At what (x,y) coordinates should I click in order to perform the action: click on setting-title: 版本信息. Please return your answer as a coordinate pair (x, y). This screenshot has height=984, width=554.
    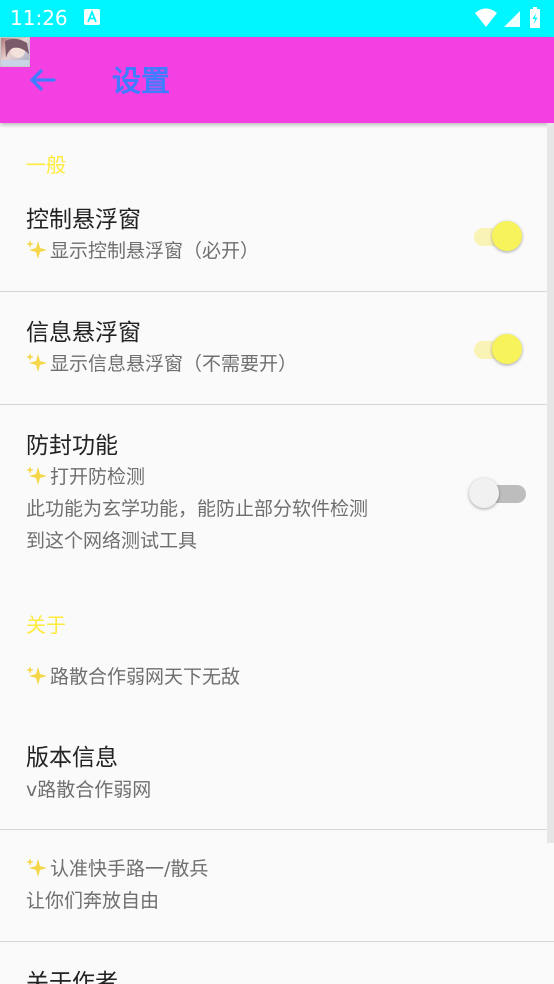
    Looking at the image, I should click on (72, 758).